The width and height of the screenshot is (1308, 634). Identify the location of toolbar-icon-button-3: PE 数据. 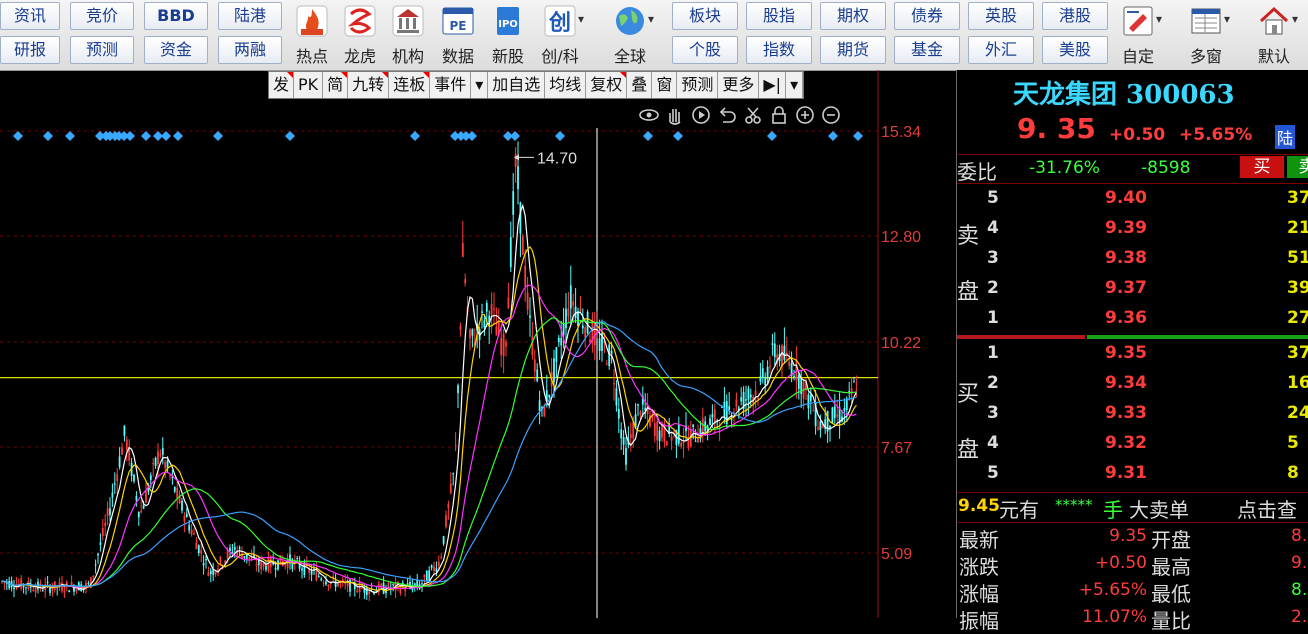
(458, 35).